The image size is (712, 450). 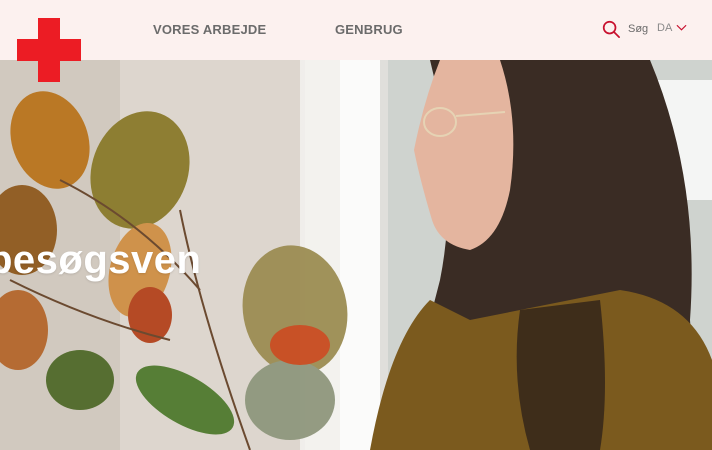 I want to click on nav-vores-arbejde: VORES ARBEJDE, so click(x=209, y=29).